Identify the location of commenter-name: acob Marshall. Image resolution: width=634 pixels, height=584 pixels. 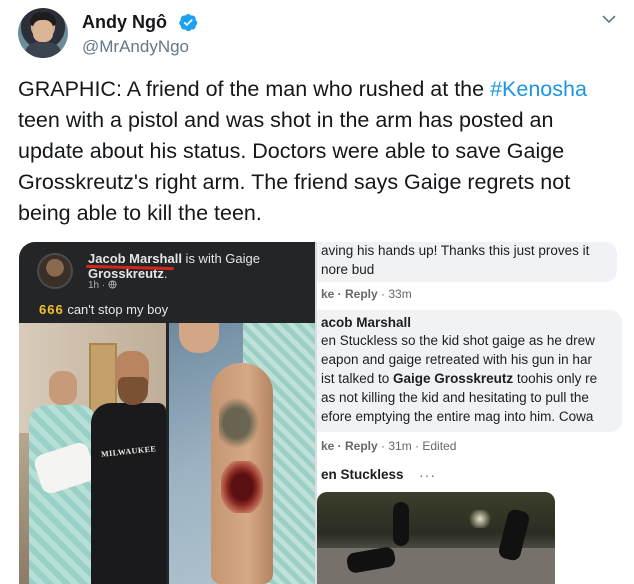
(366, 322).